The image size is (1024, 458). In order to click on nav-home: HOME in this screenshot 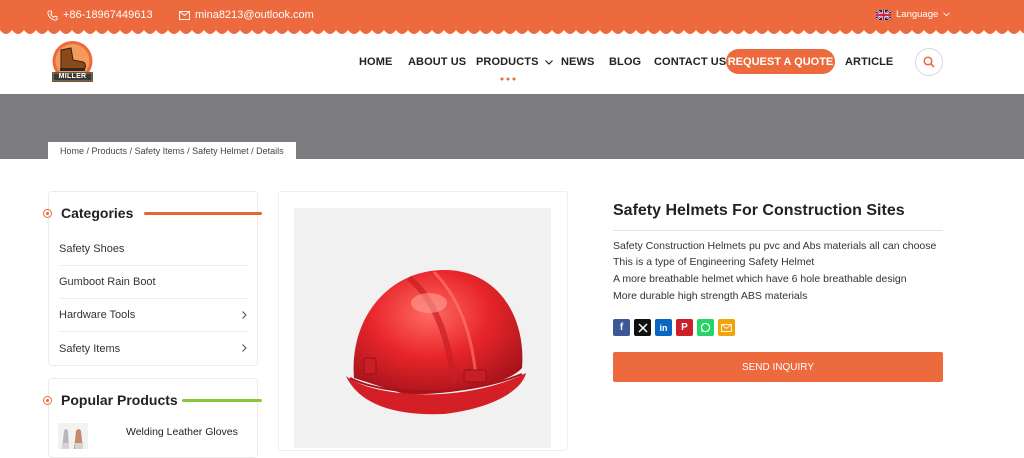, I will do `click(375, 62)`.